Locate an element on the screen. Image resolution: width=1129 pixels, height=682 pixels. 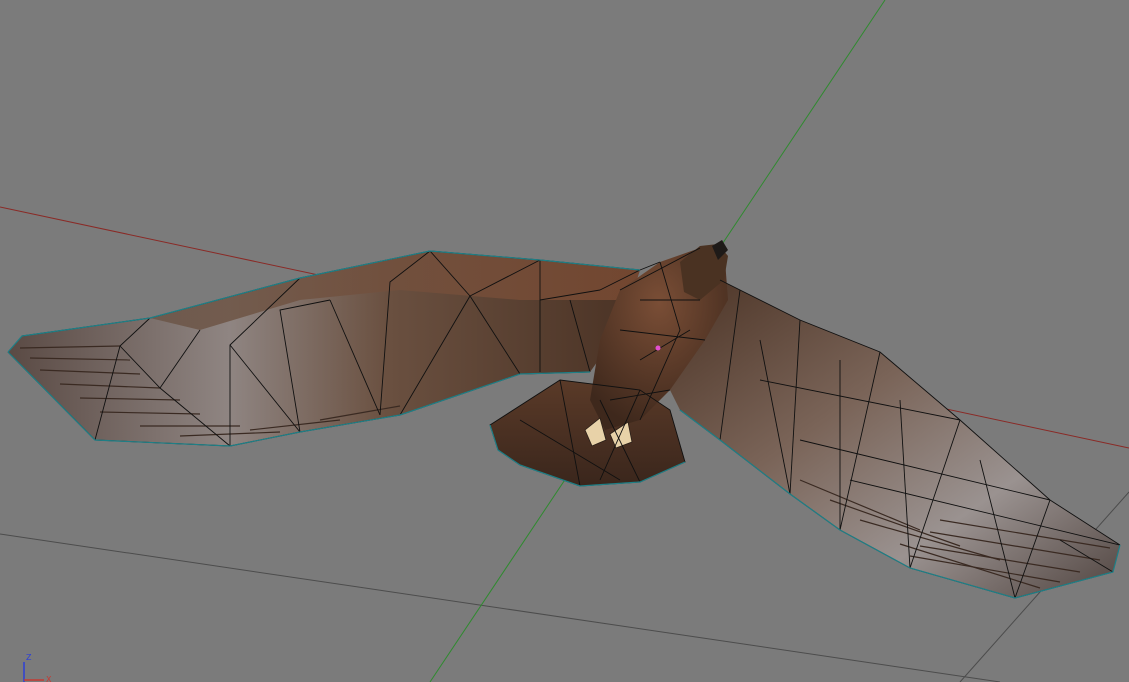
pivot-point is located at coordinates (658, 348).